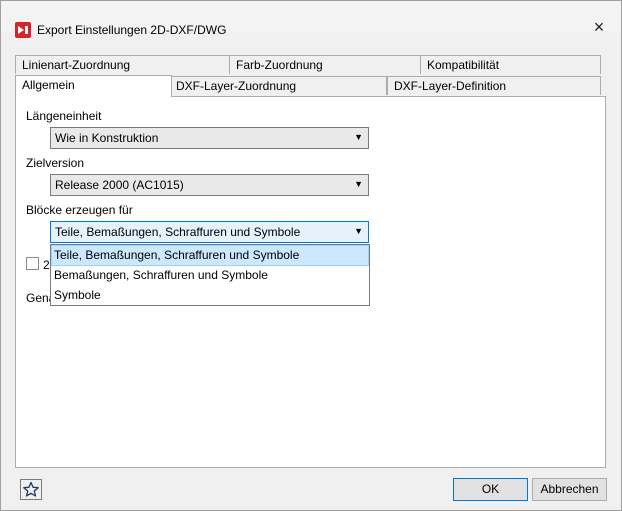  Describe the element at coordinates (93, 86) in the screenshot. I see `tab-allgemein: Allgemein` at that location.